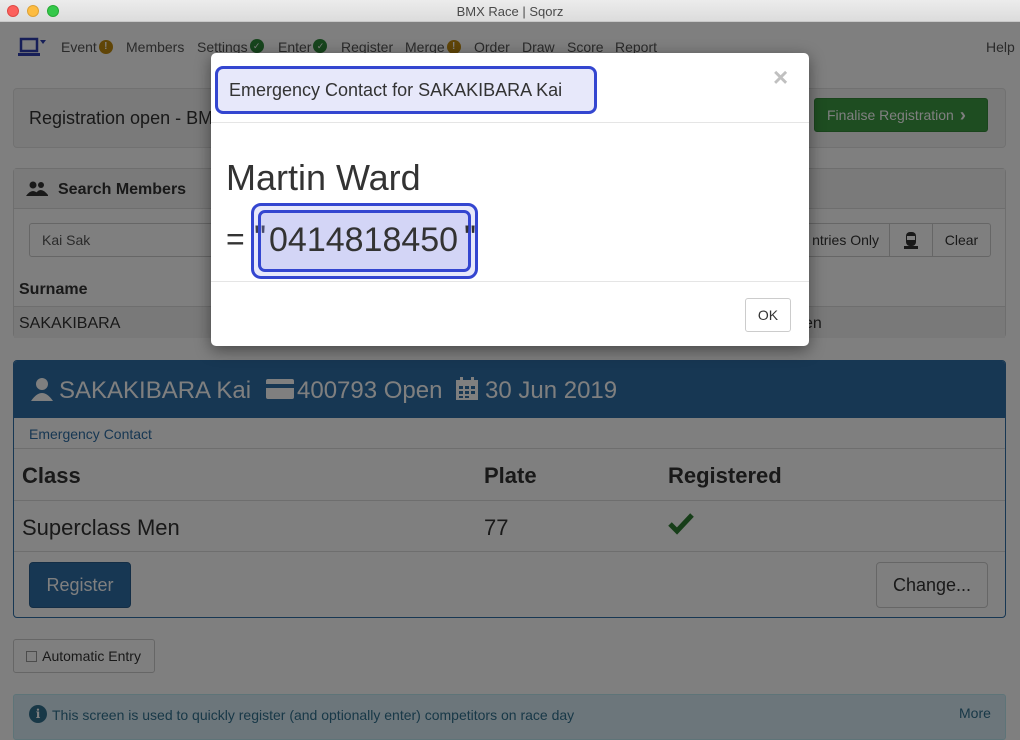 The width and height of the screenshot is (1020, 740). I want to click on phone-prefix: =, so click(235, 239).